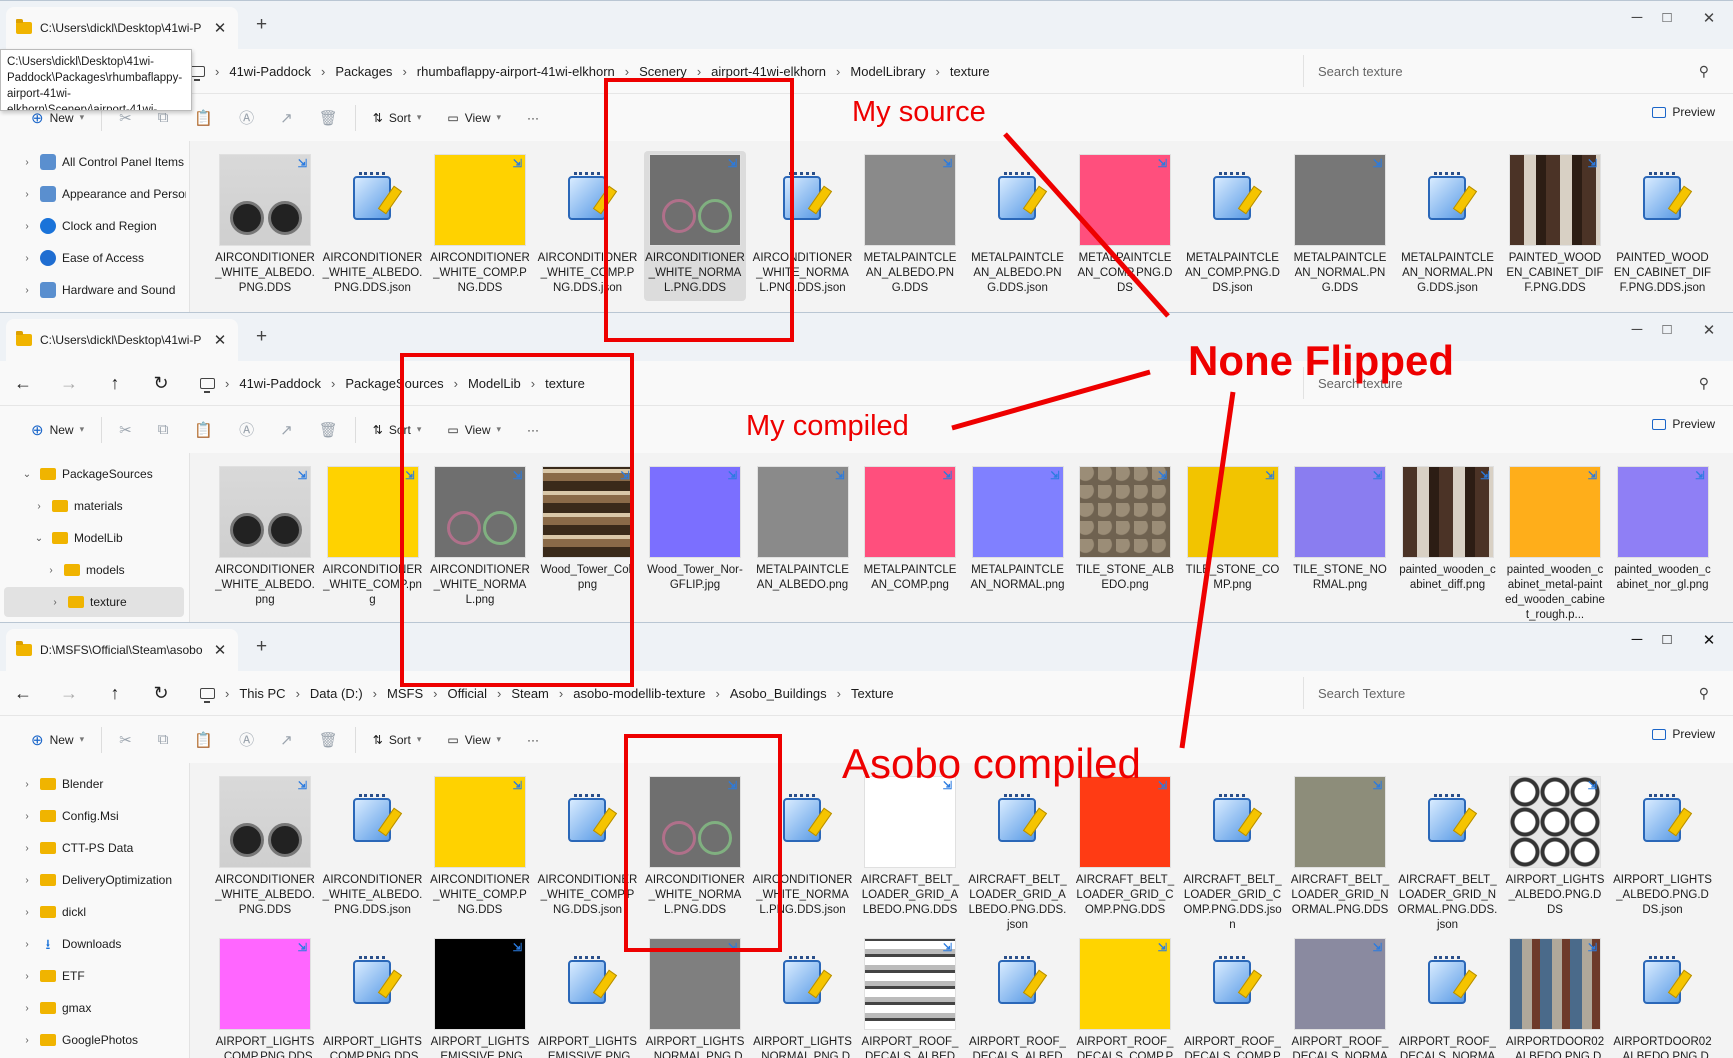 This screenshot has height=1058, width=1733. Describe the element at coordinates (1321, 360) in the screenshot. I see `annotation-none-flipped: None Flipped` at that location.